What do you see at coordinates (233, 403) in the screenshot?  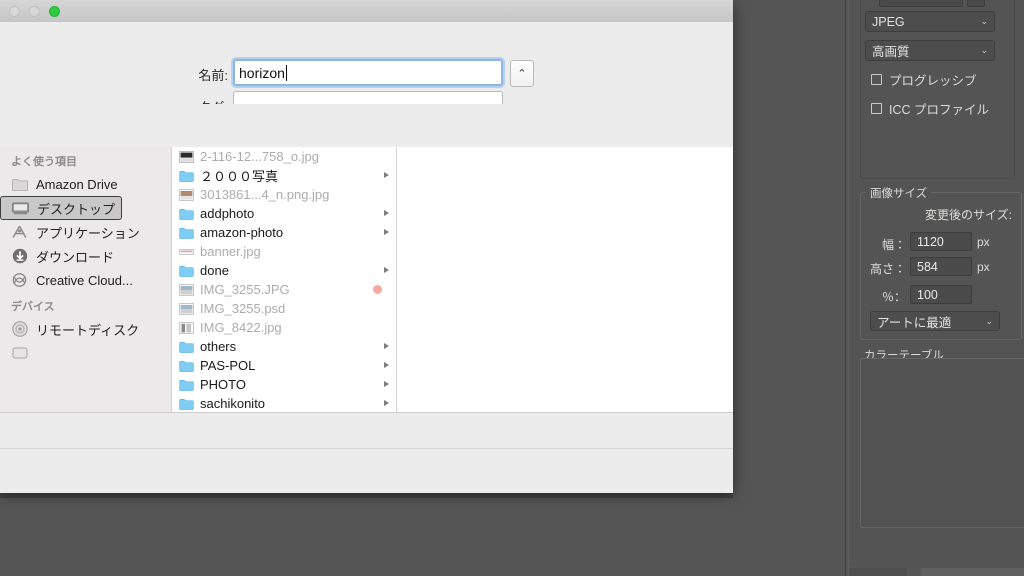 I see `file-name: sachikonito` at bounding box center [233, 403].